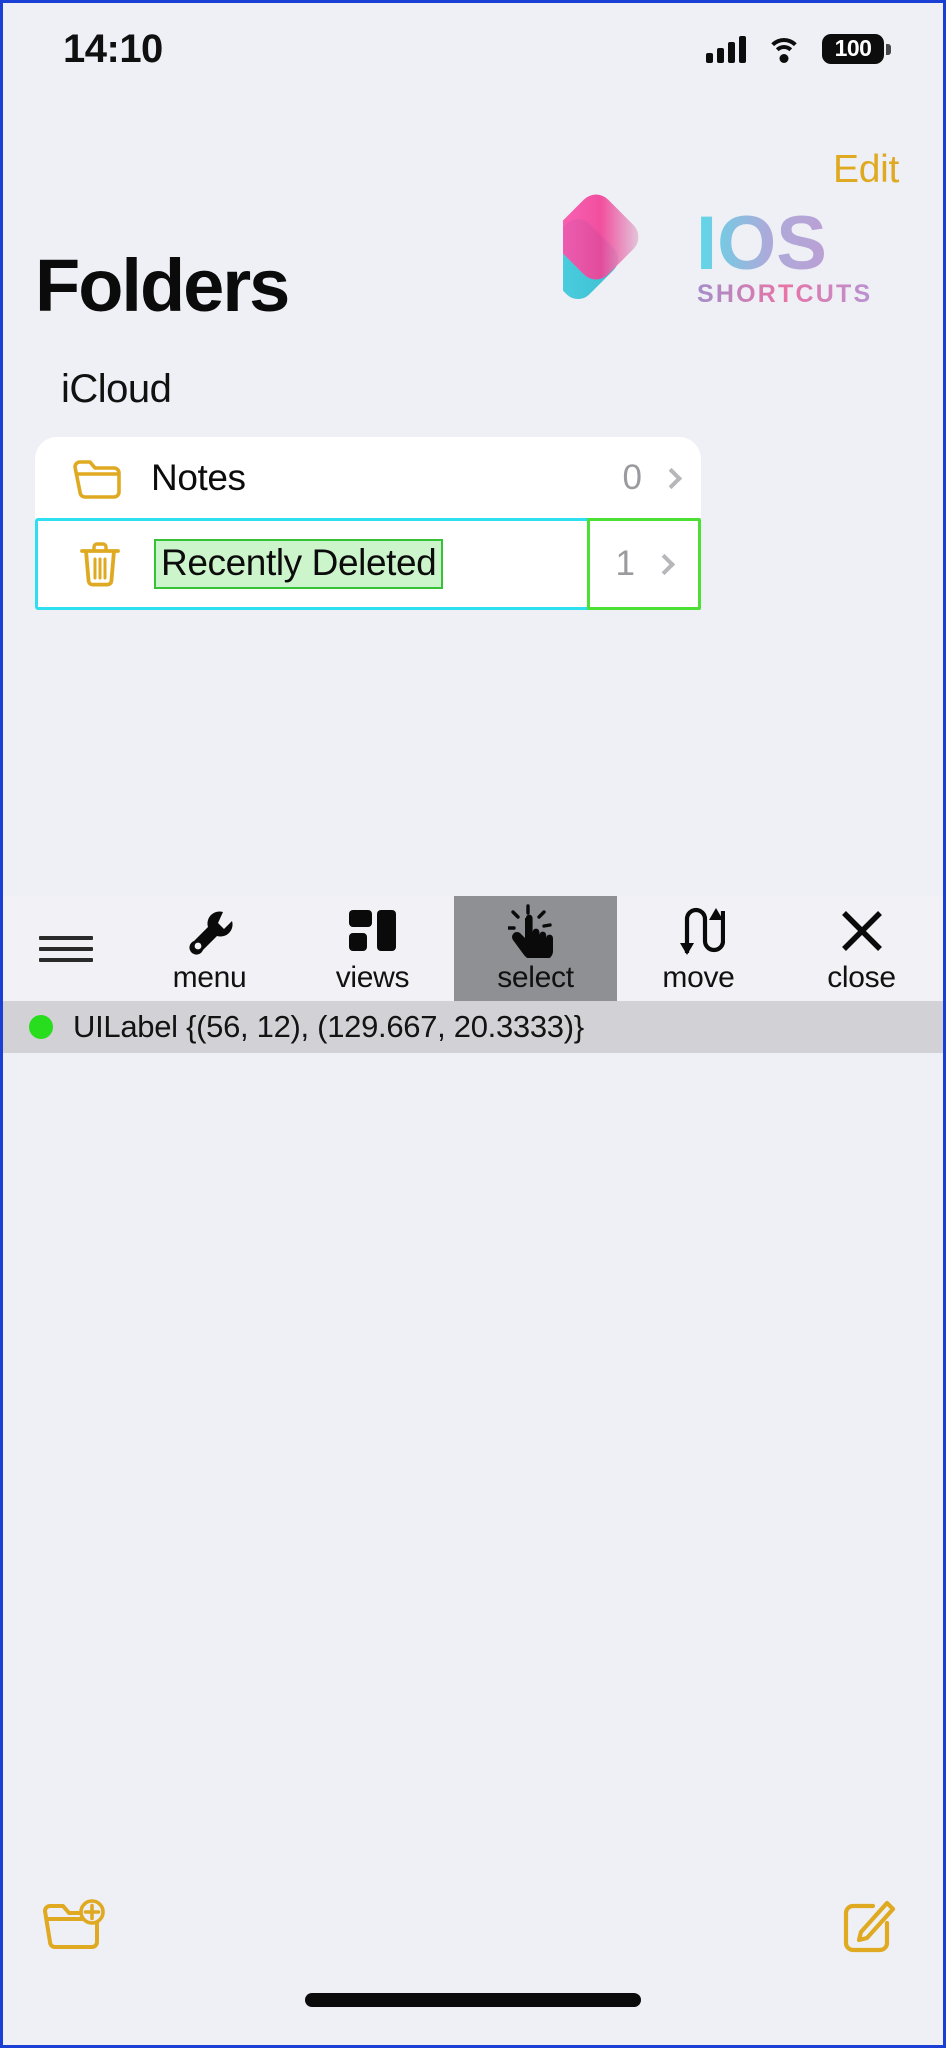  Describe the element at coordinates (853, 49) in the screenshot. I see `battery-level-label: 100` at that location.